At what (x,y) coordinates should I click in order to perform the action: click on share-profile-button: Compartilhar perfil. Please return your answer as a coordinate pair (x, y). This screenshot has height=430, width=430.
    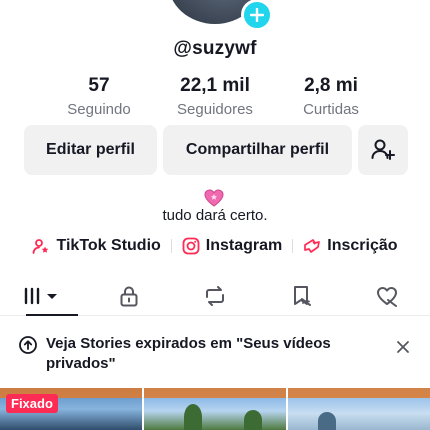
    Looking at the image, I should click on (257, 150).